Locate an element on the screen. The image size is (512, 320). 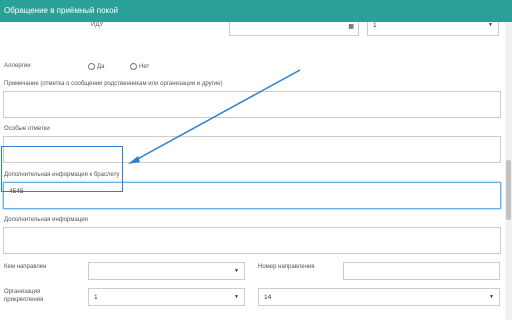
arrow-line is located at coordinates (216, 116).